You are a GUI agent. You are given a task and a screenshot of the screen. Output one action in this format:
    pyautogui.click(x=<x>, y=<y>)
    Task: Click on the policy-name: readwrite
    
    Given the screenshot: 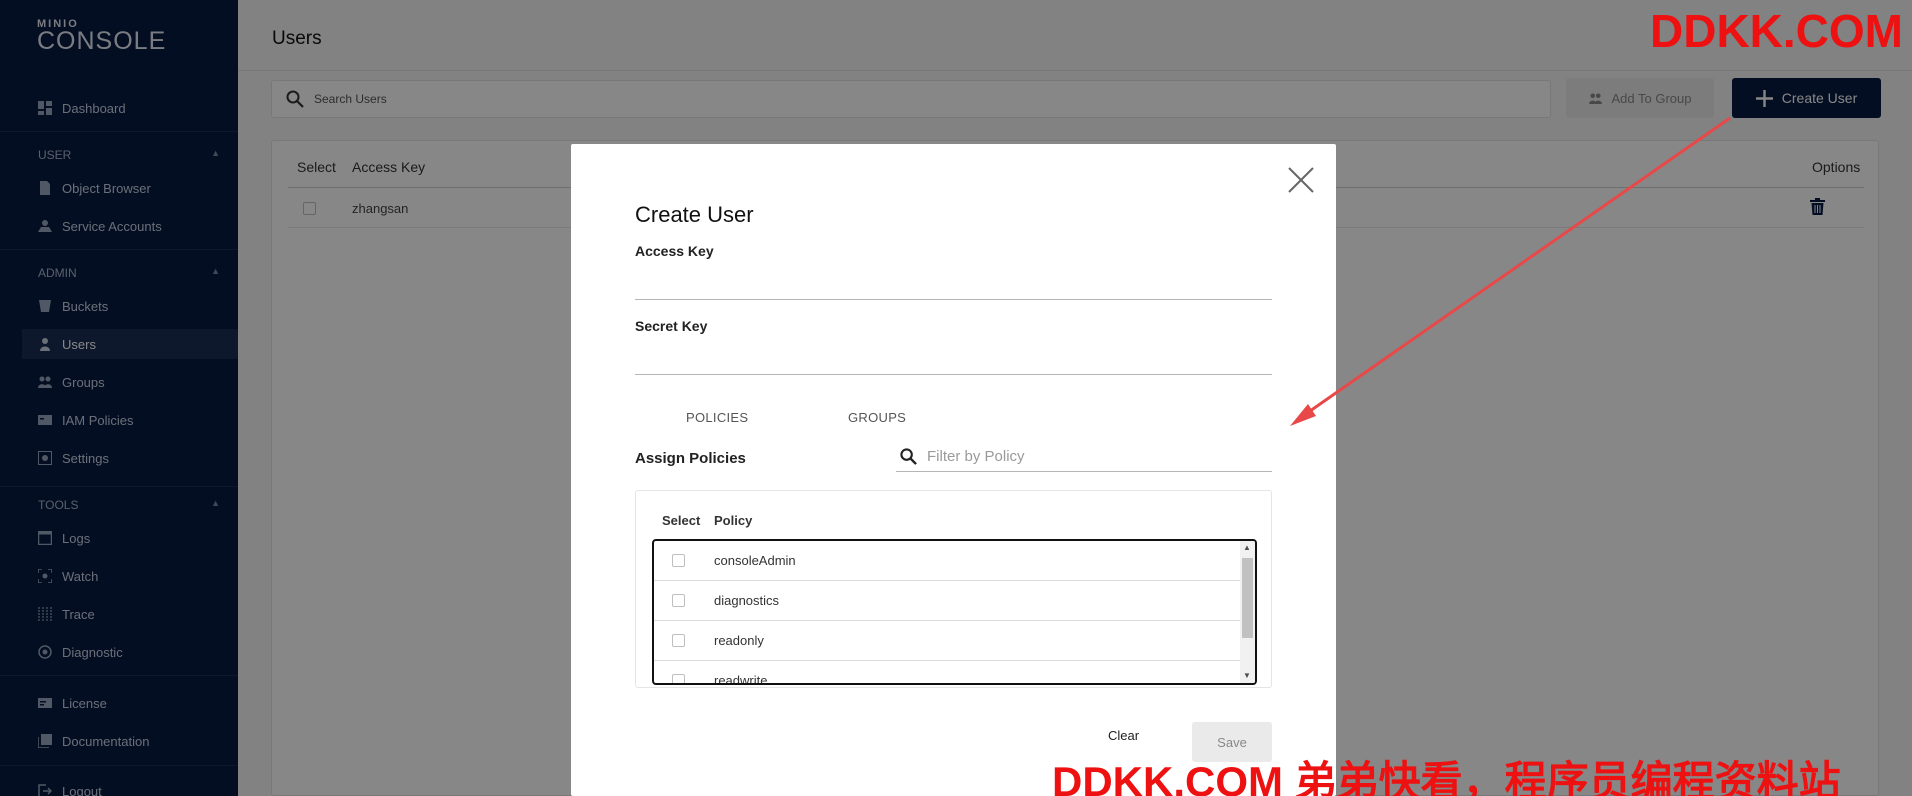 What is the action you would take?
    pyautogui.click(x=741, y=679)
    